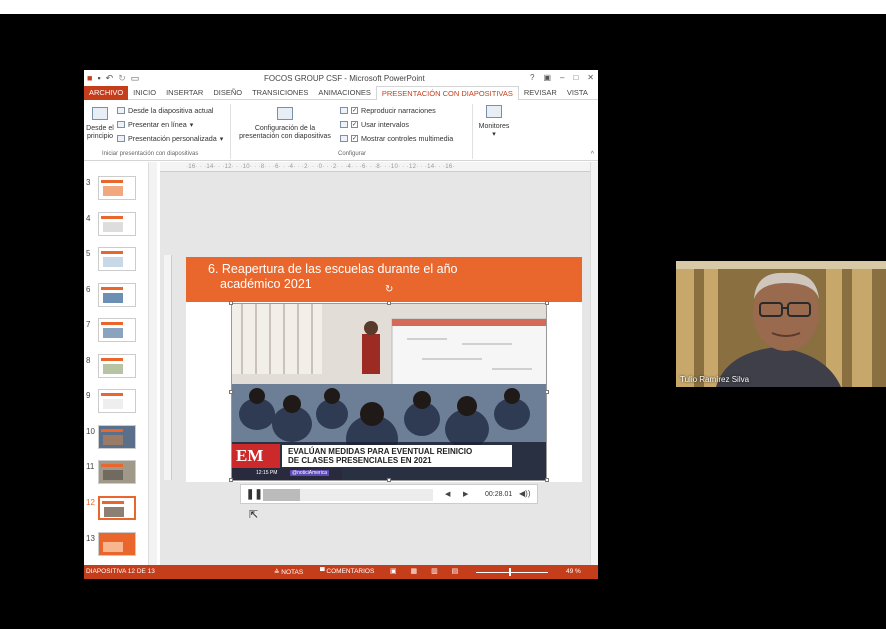 The width and height of the screenshot is (886, 629). What do you see at coordinates (88, 182) in the screenshot?
I see `thumbnail-number: 3` at bounding box center [88, 182].